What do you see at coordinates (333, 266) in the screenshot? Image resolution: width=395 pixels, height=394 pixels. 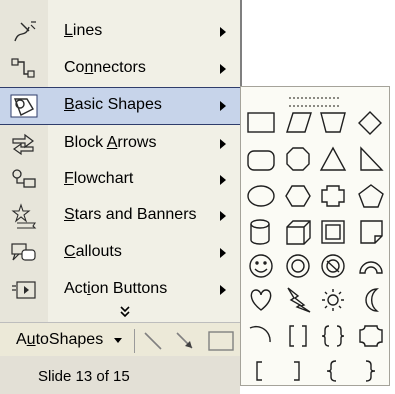 I see `no-symbol-icon` at bounding box center [333, 266].